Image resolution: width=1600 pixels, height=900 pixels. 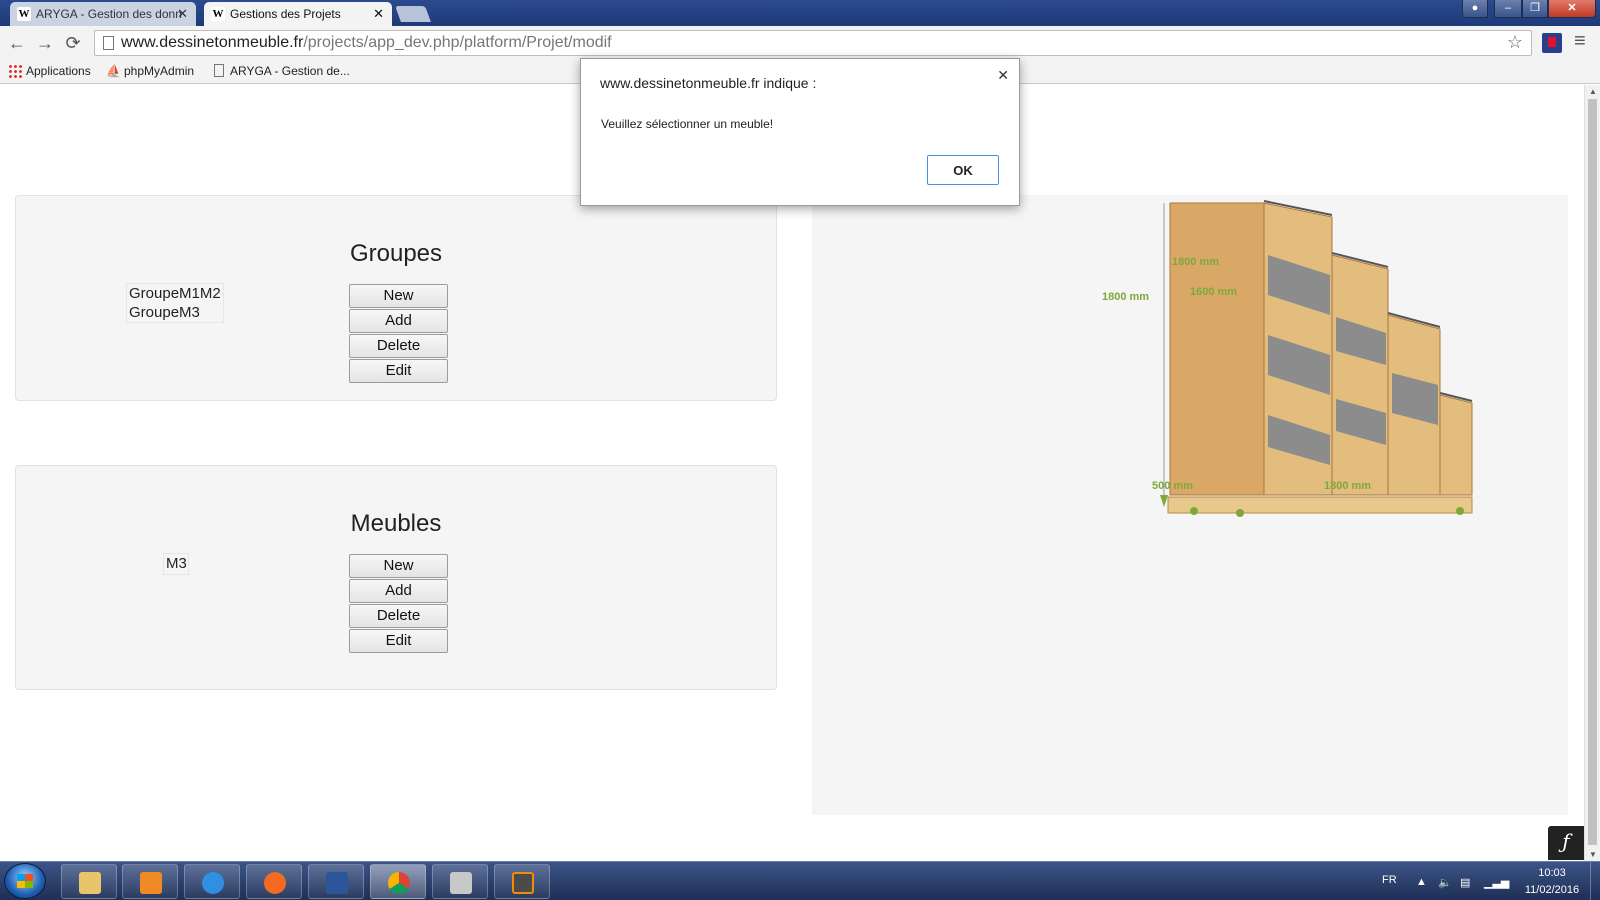 I want to click on meubles-edit-button: Edit, so click(x=398, y=641).